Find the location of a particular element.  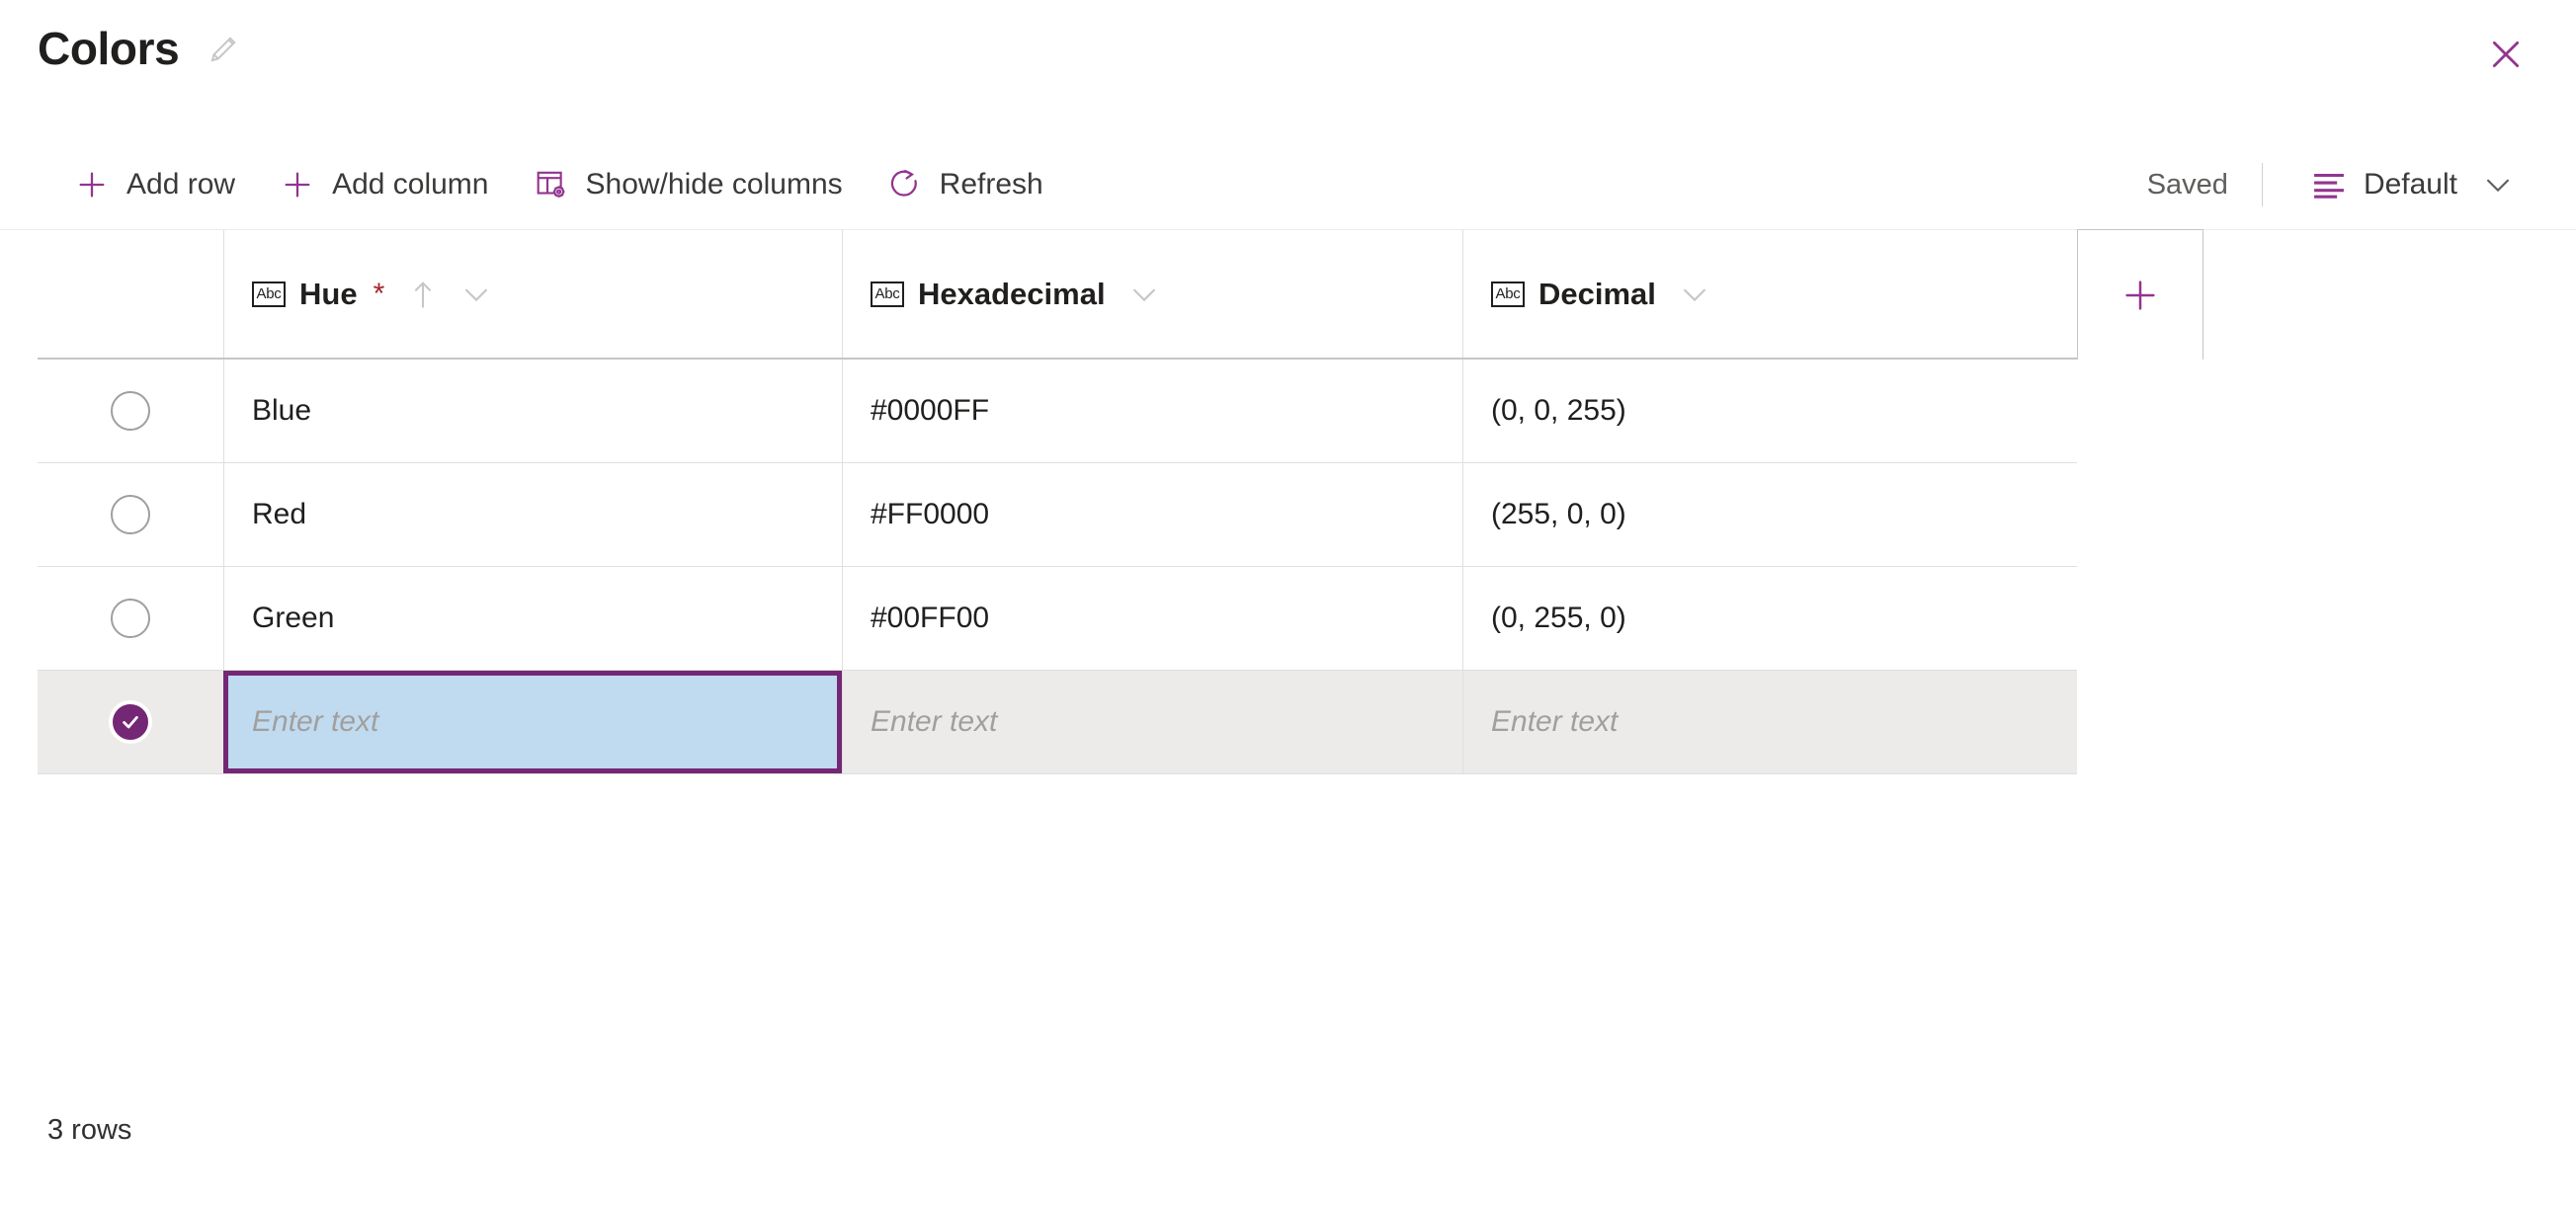

add-row-label: Add row is located at coordinates (181, 184).